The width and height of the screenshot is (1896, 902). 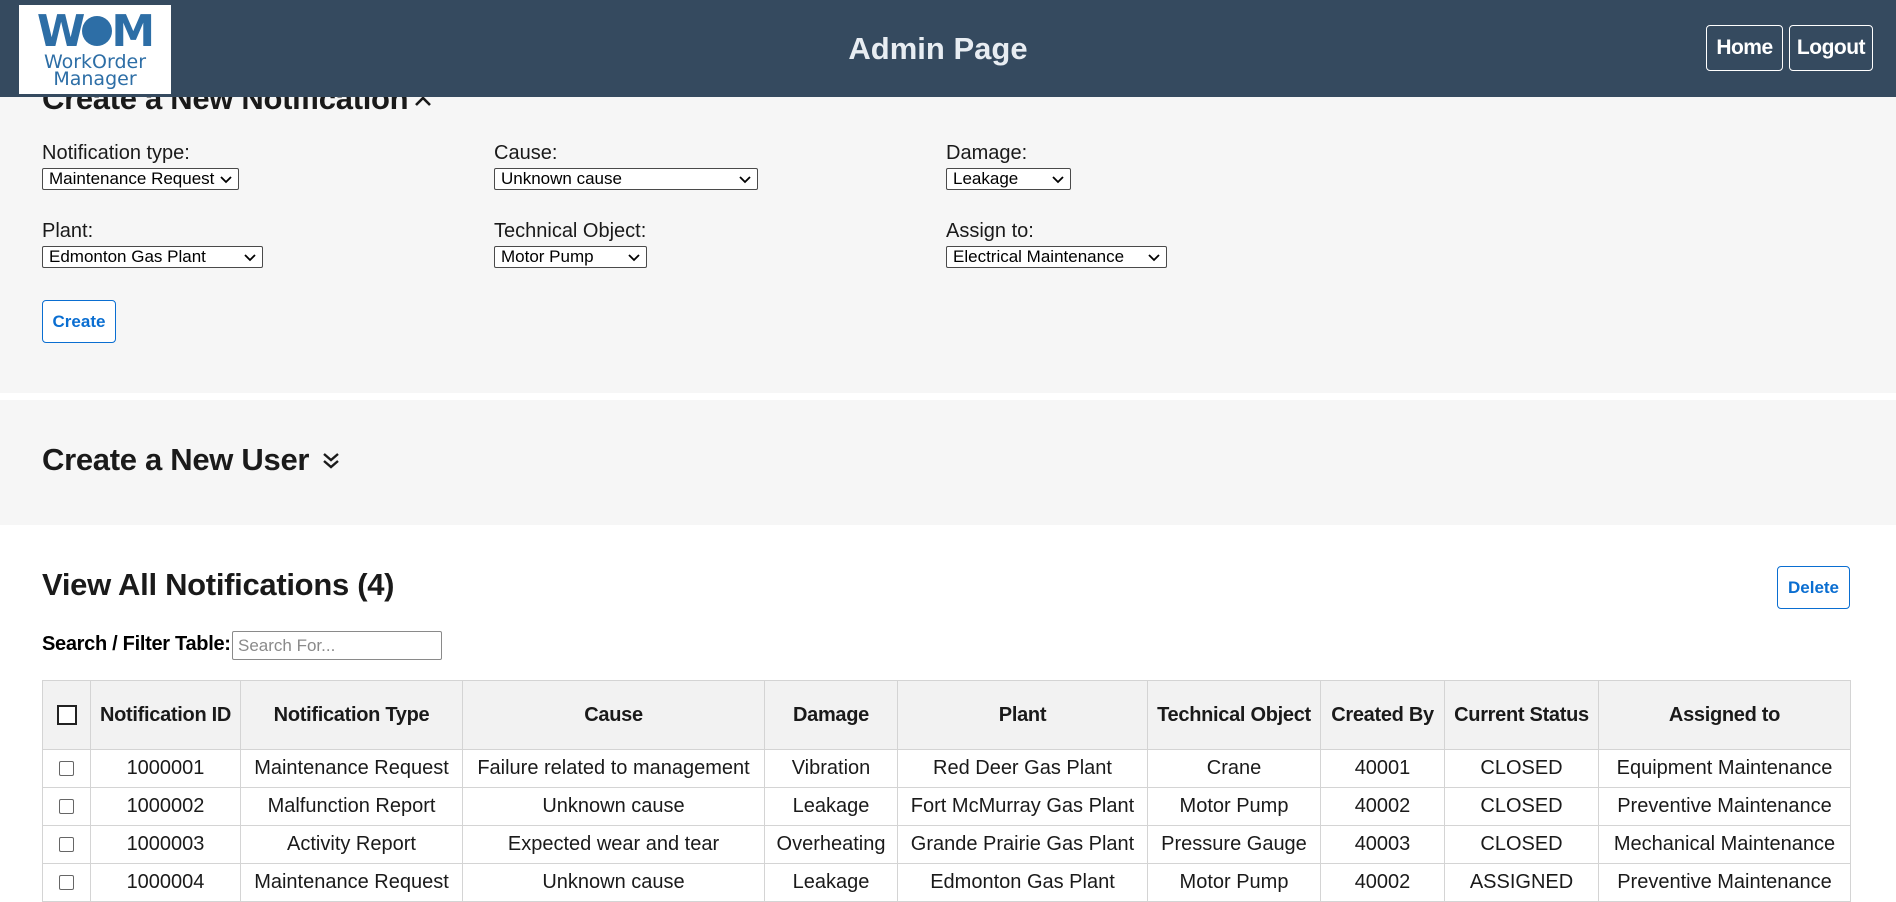 I want to click on view-notifications-title: View All Notifications (4), so click(x=218, y=584).